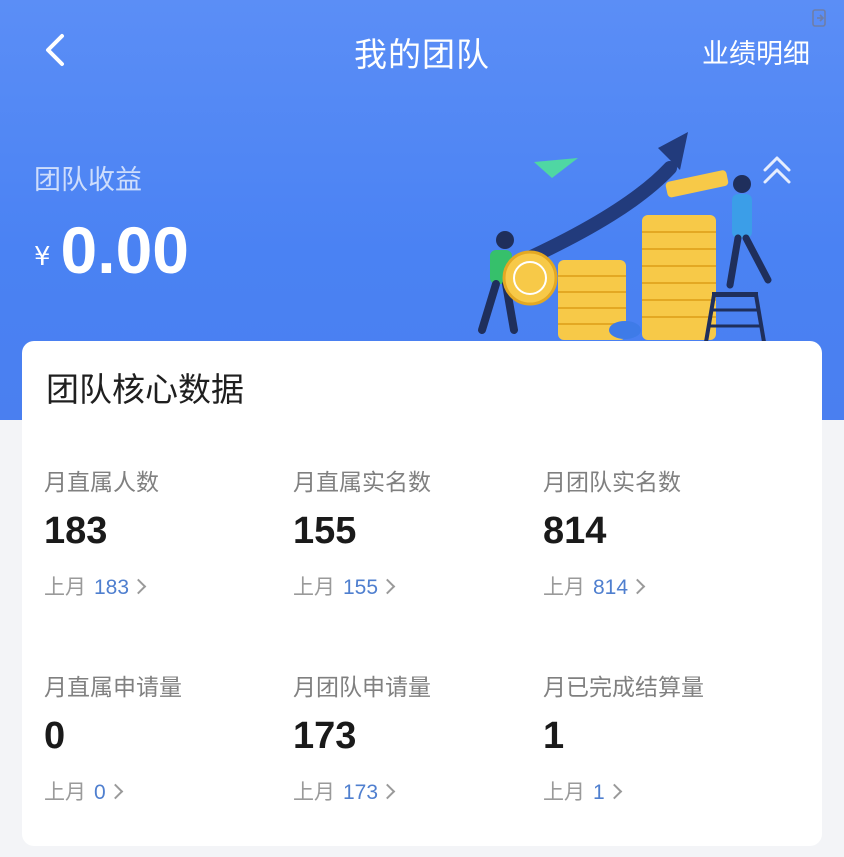  Describe the element at coordinates (756, 51) in the screenshot. I see `performance-detail-link: 业绩明细` at that location.